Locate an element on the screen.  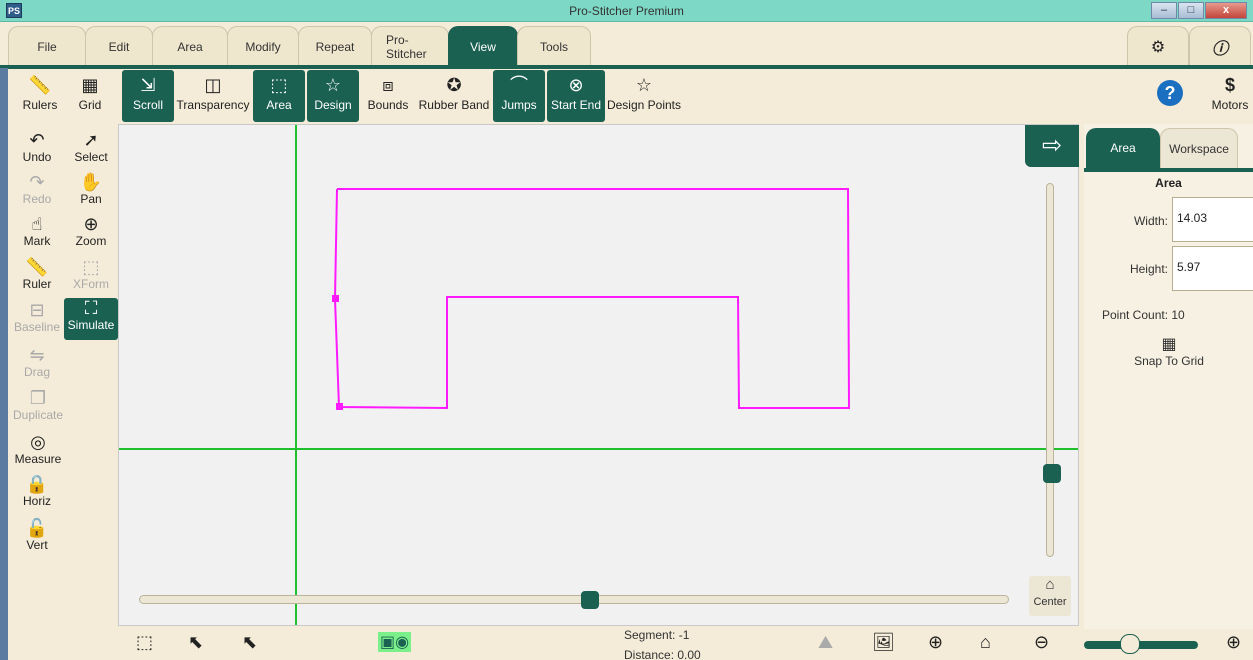
mark-button: ☝ Mark is located at coordinates (37, 234).